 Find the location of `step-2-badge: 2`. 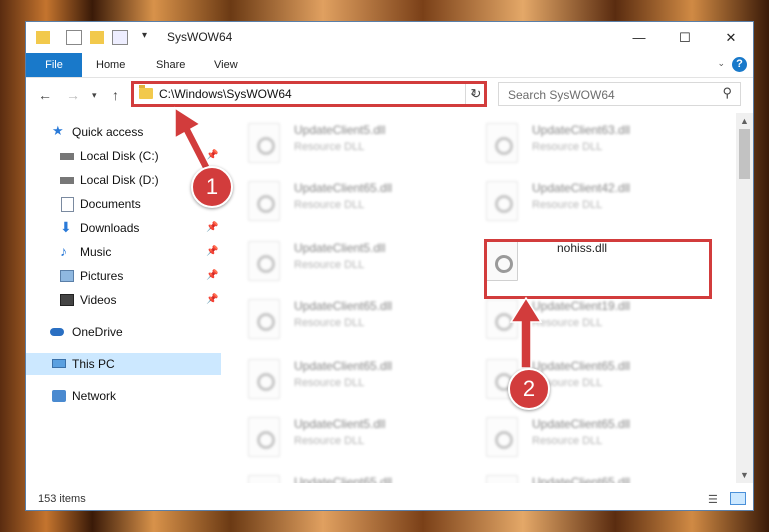

step-2-badge: 2 is located at coordinates (529, 389).